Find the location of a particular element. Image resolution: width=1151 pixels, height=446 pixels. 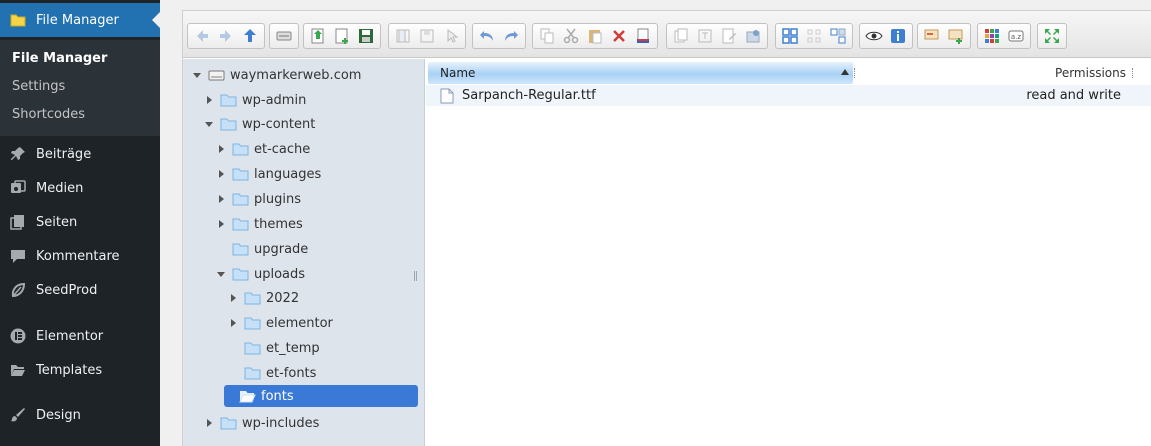

sidebar-item-seiten: Seiten is located at coordinates (80, 222).